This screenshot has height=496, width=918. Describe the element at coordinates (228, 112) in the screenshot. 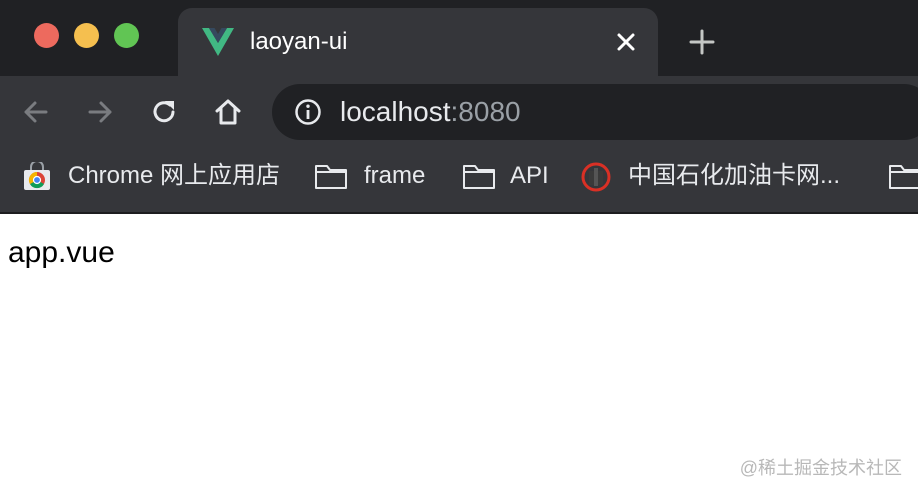

I see `home-icon` at that location.